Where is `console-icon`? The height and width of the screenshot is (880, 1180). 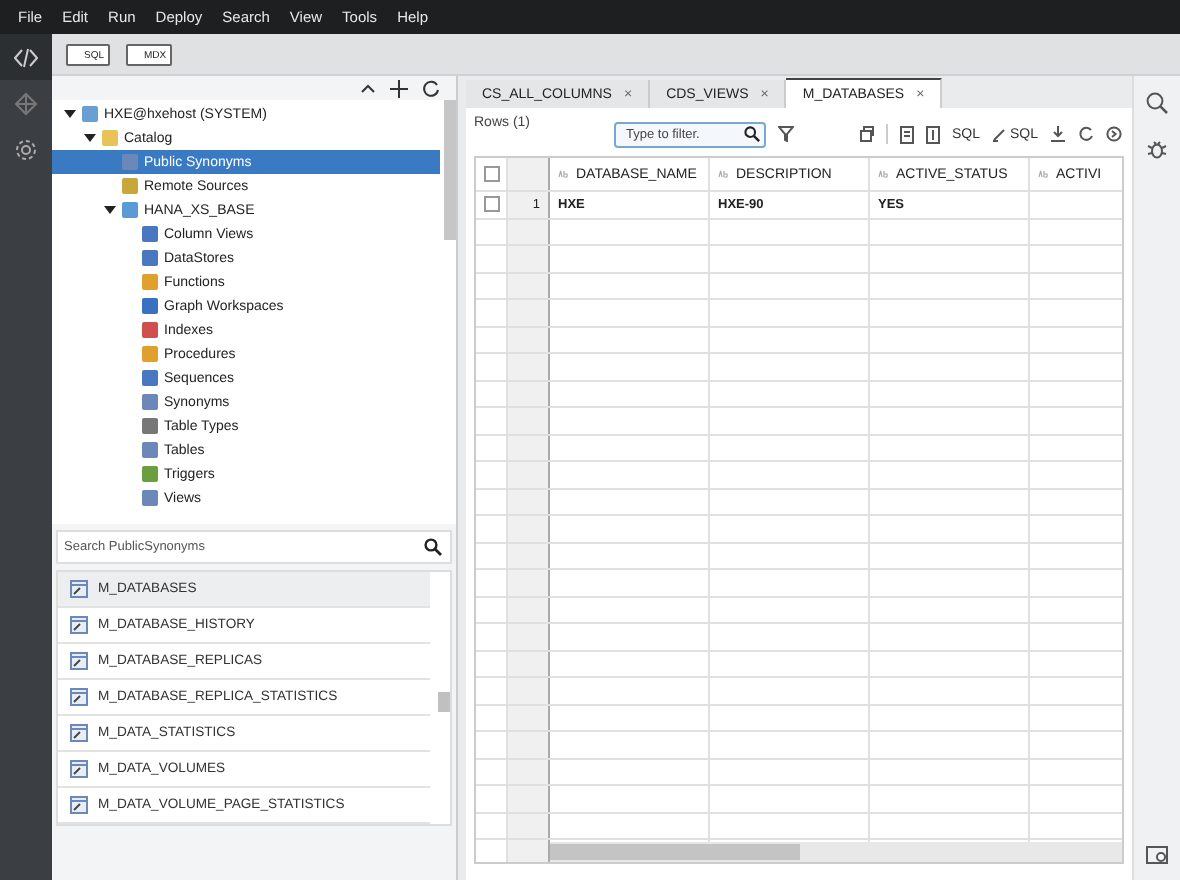 console-icon is located at coordinates (1157, 855).